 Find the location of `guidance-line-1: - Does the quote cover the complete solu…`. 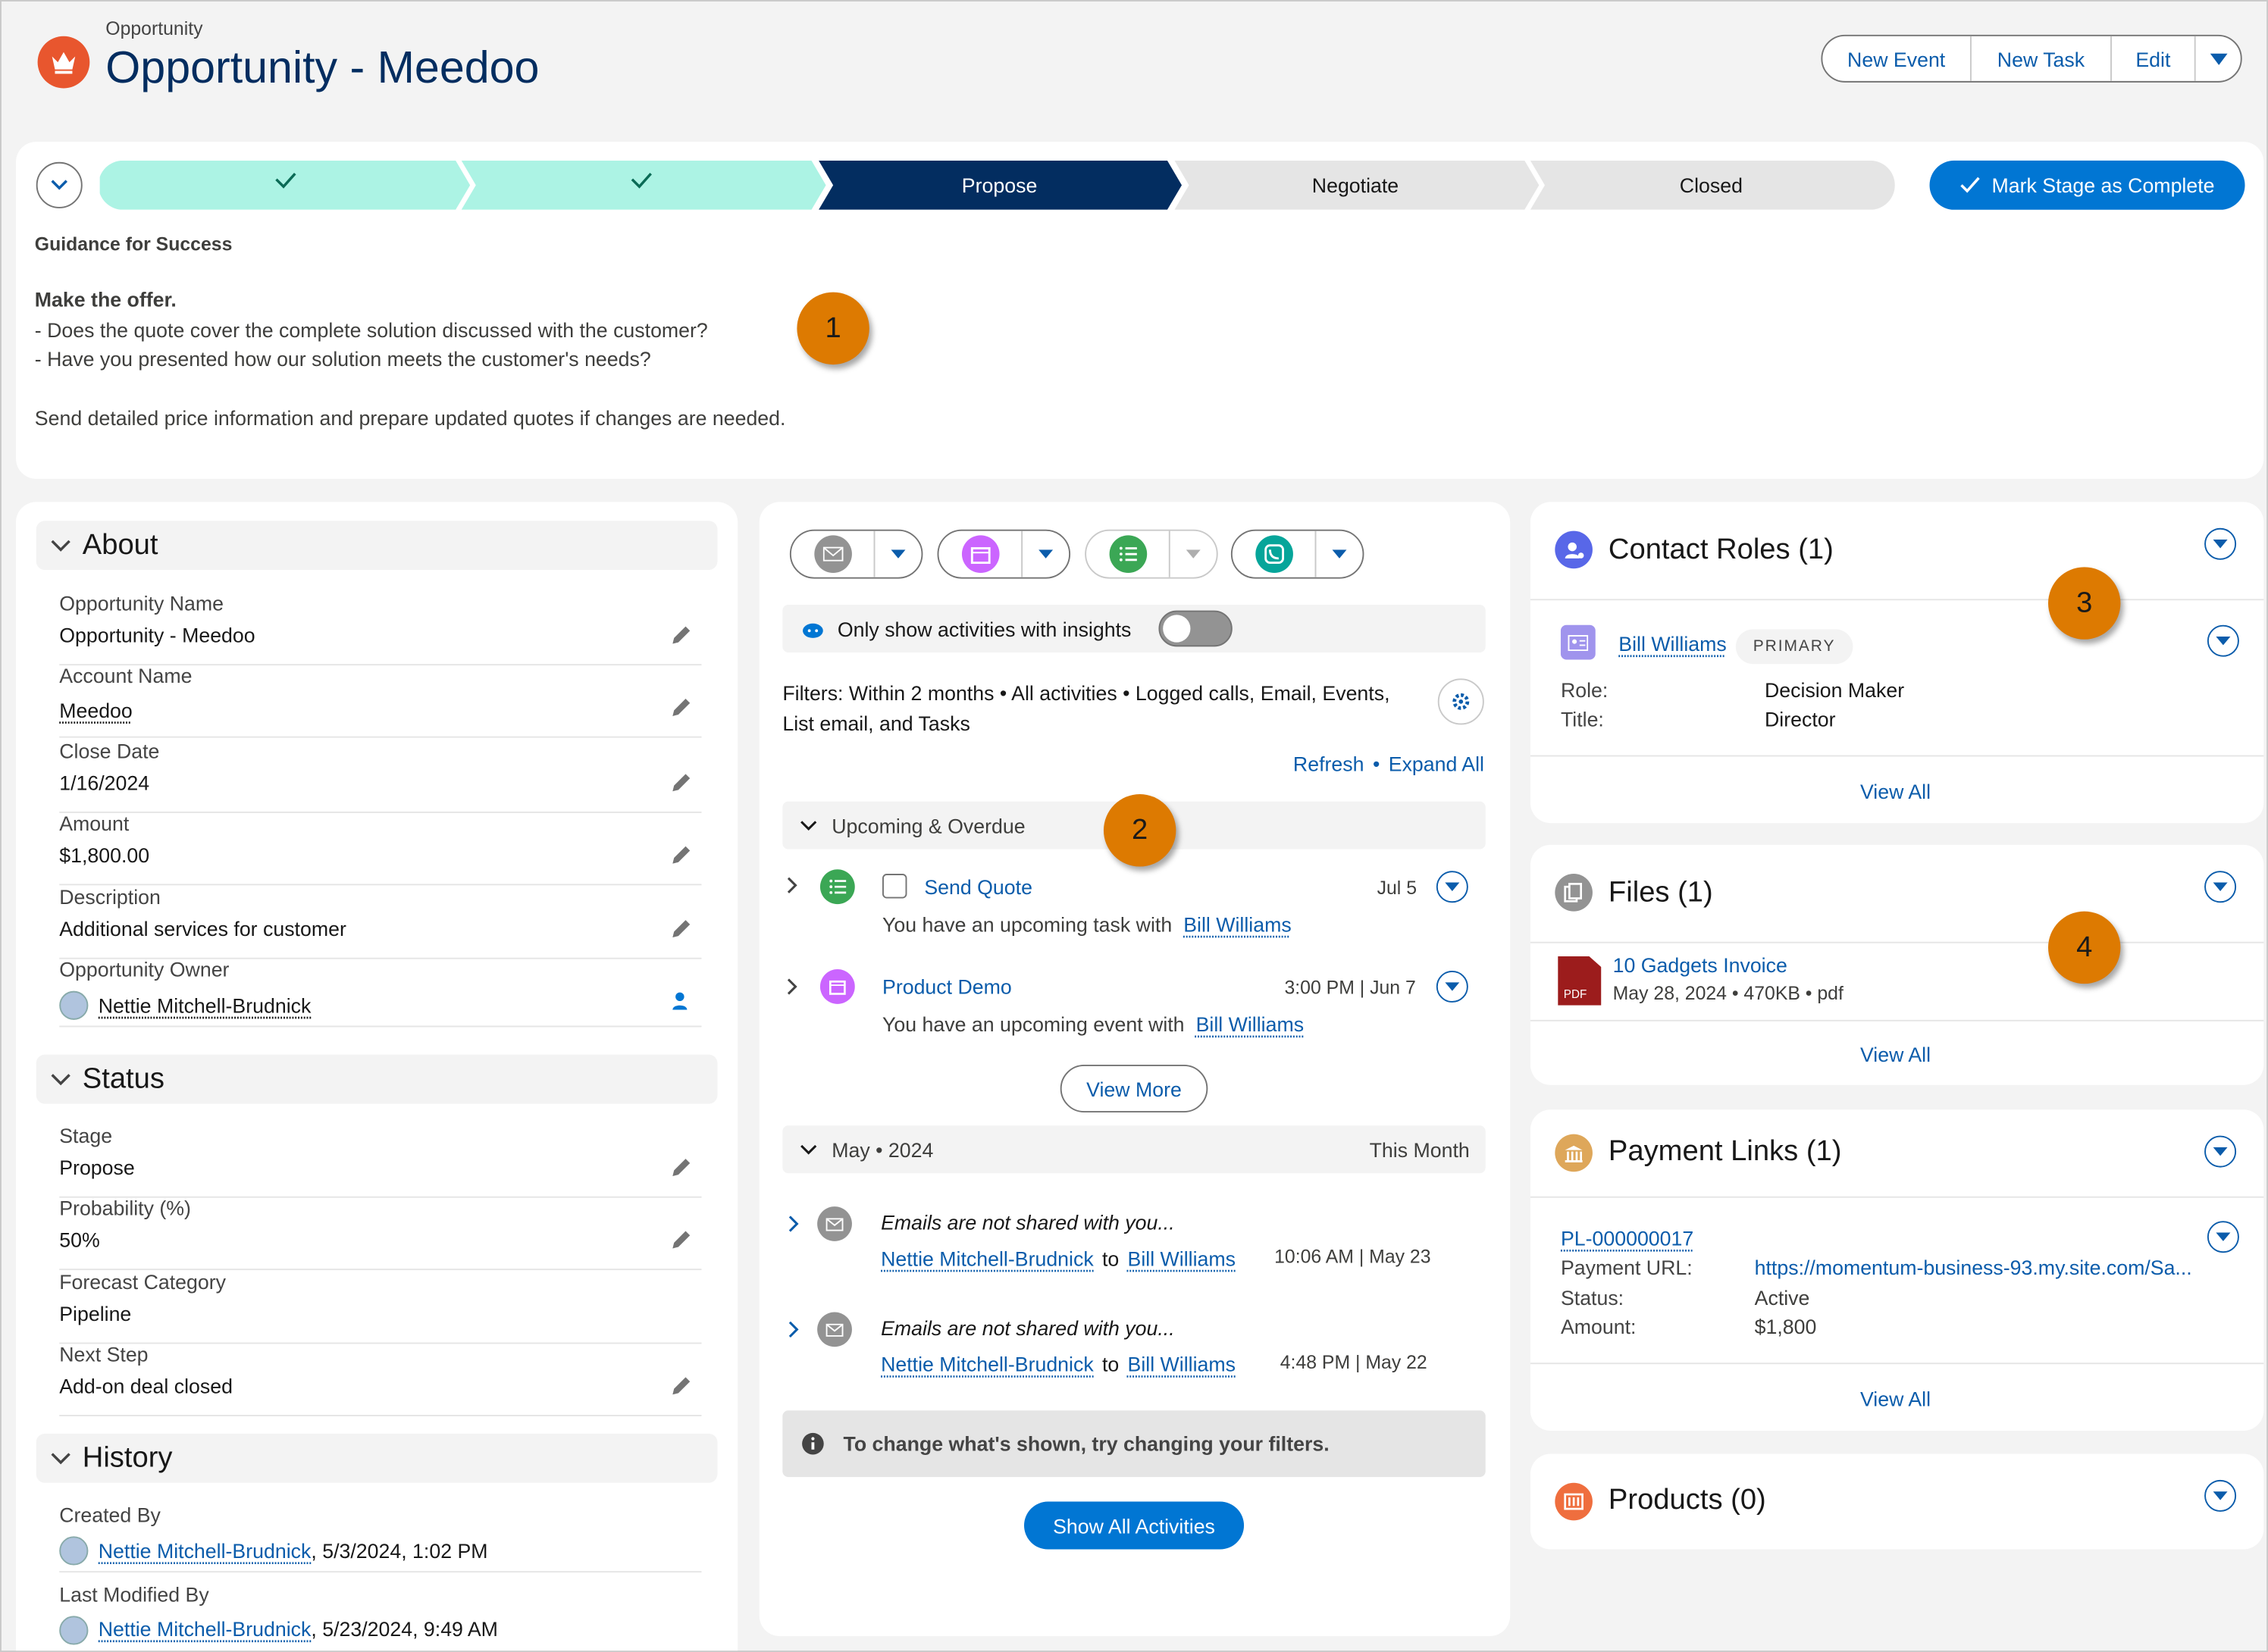

guidance-line-1: - Does the quote cover the complete solu… is located at coordinates (371, 330).